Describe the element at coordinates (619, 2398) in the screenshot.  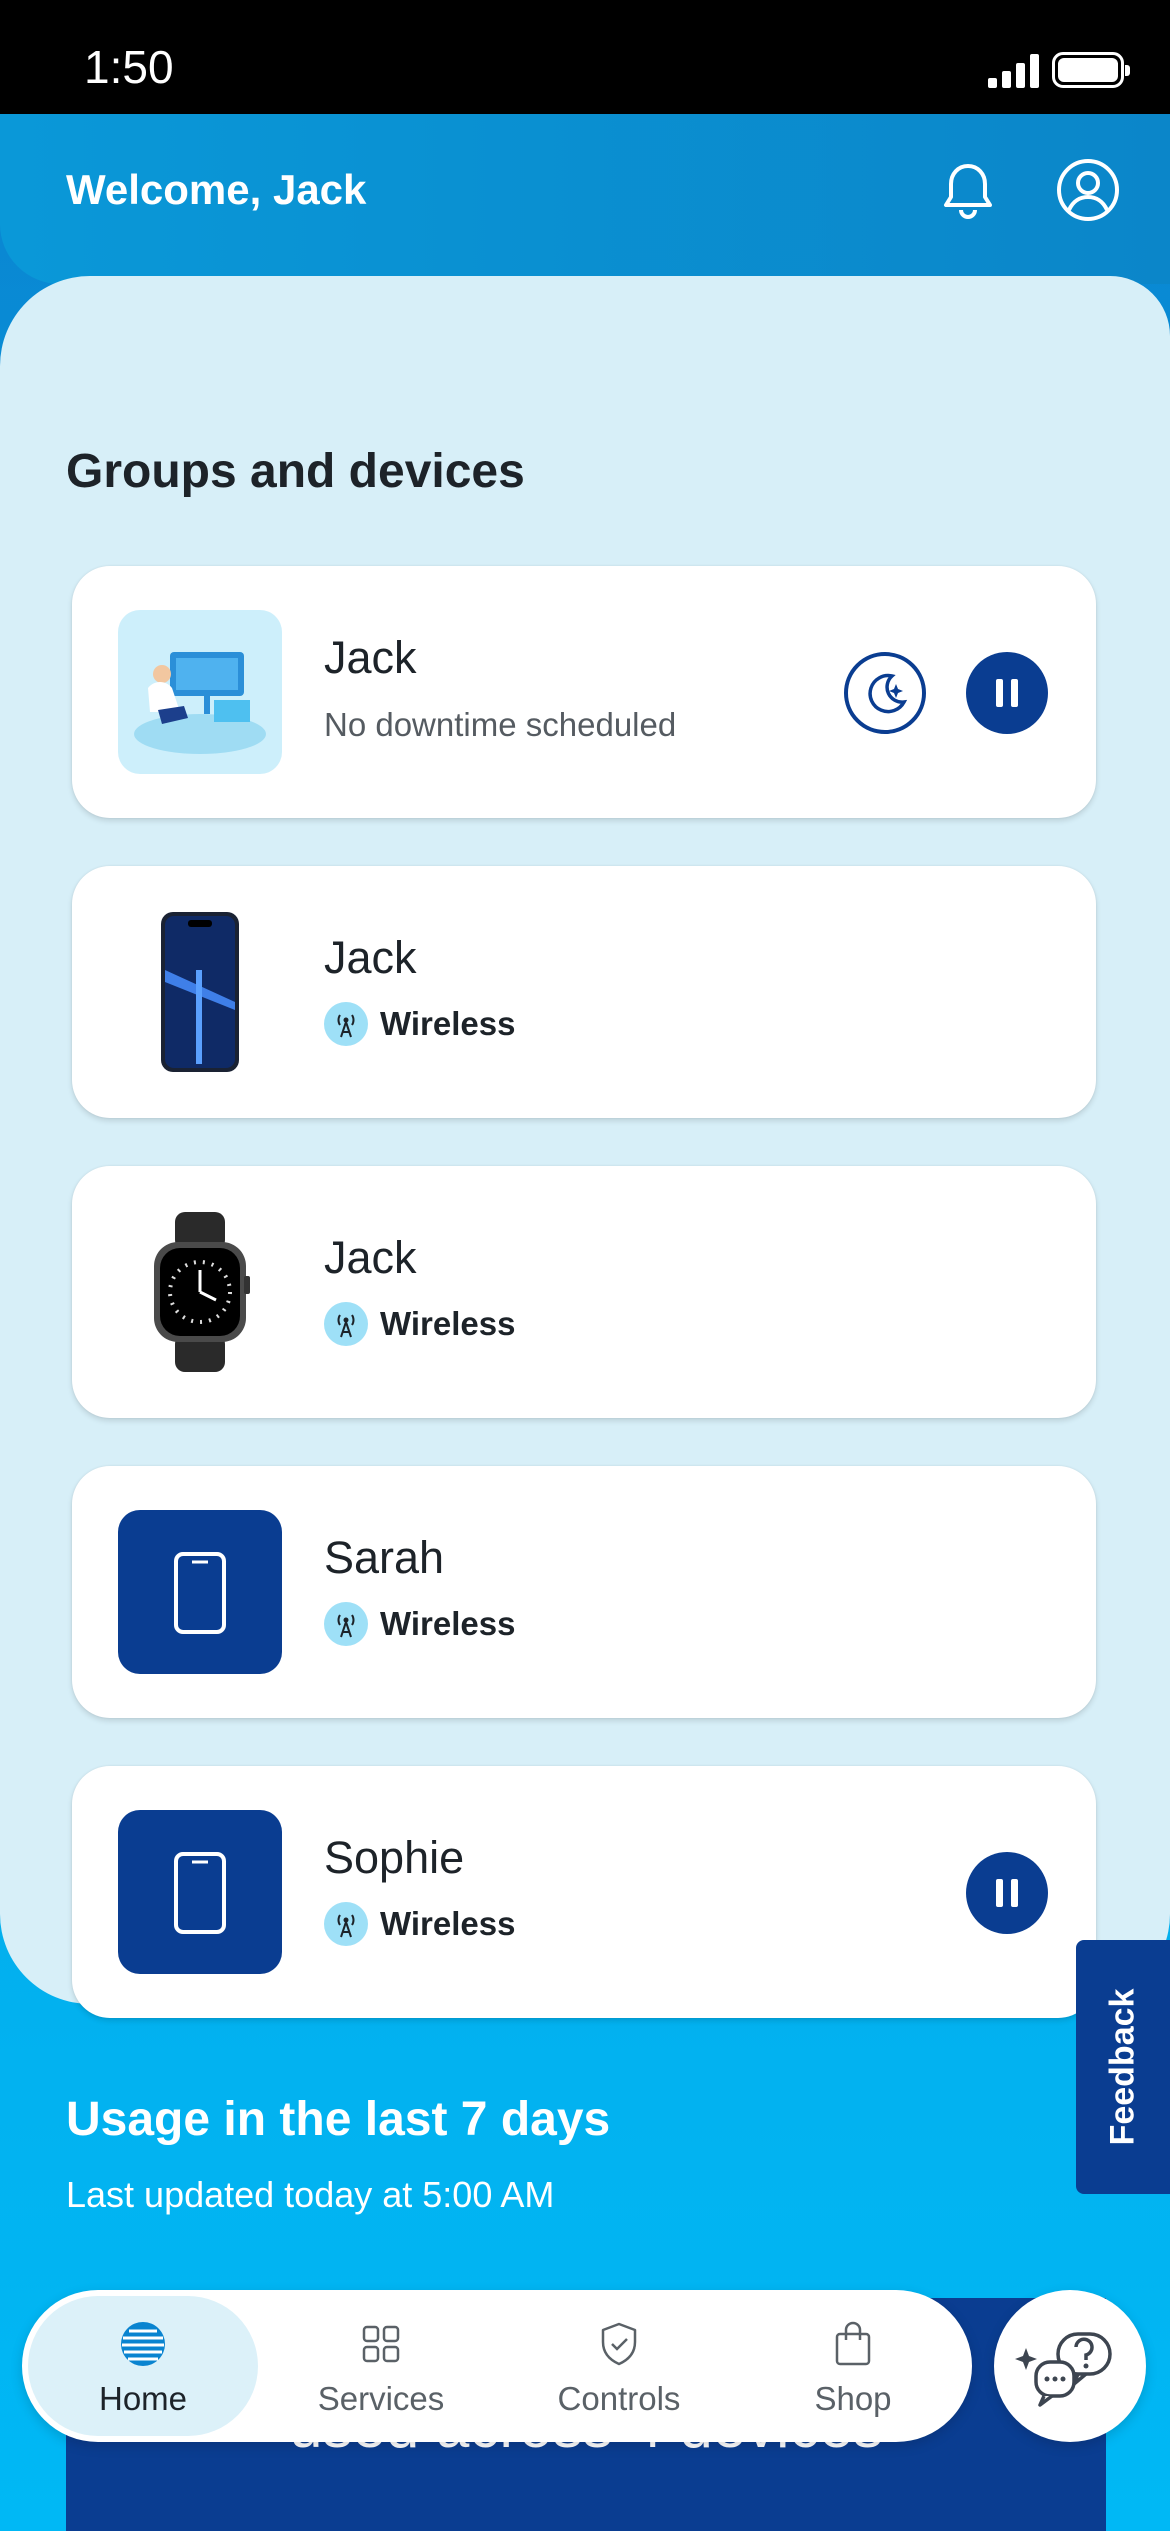
I see `tab-label: Controls` at that location.